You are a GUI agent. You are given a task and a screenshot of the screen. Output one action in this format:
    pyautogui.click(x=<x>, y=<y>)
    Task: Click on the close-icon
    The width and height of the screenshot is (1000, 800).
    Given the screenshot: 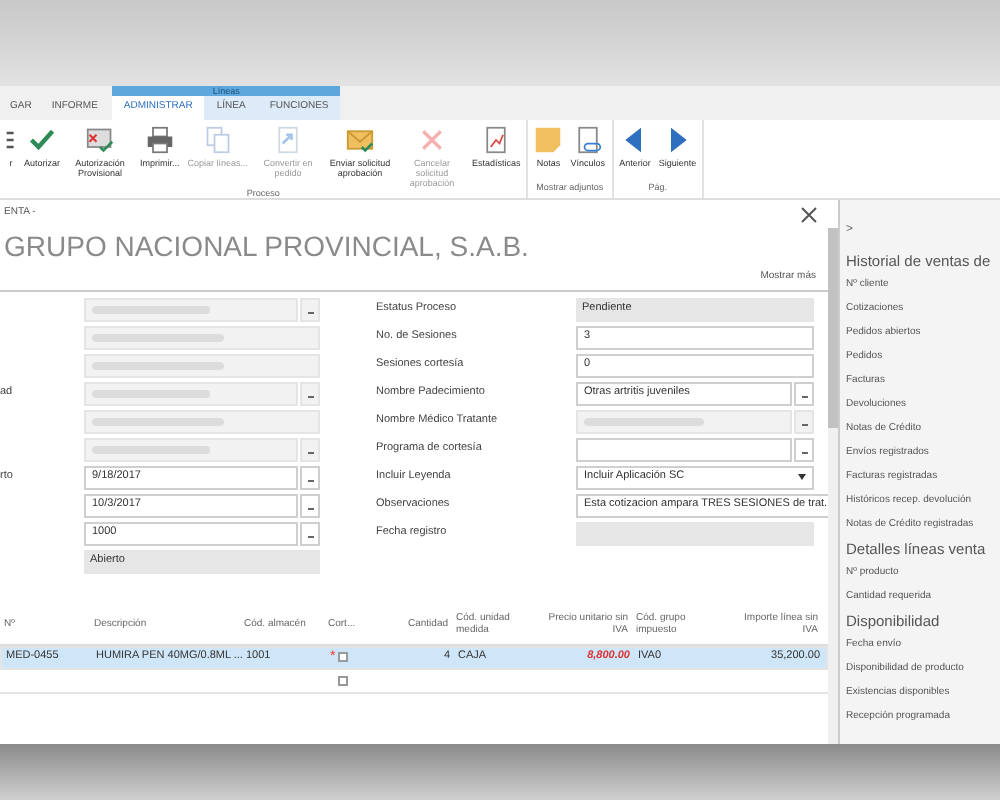 What is the action you would take?
    pyautogui.click(x=809, y=214)
    